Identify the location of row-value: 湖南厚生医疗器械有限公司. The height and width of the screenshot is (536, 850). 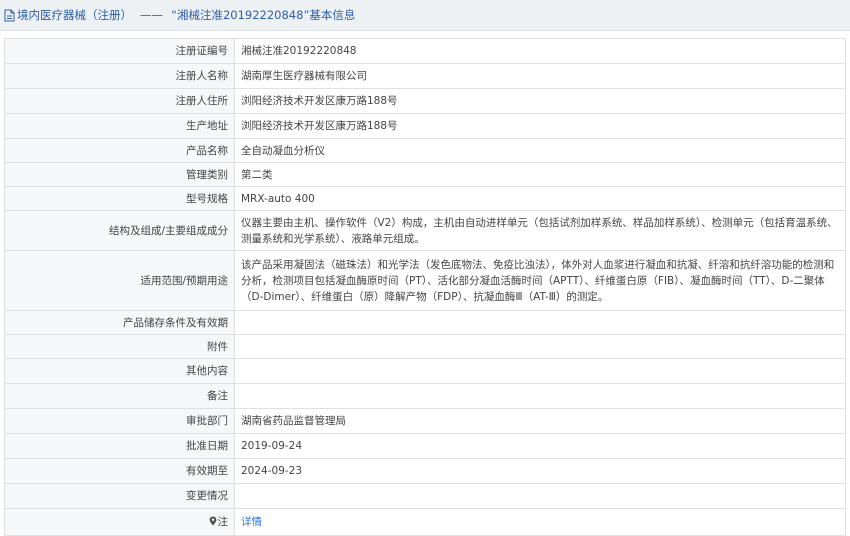
(540, 76).